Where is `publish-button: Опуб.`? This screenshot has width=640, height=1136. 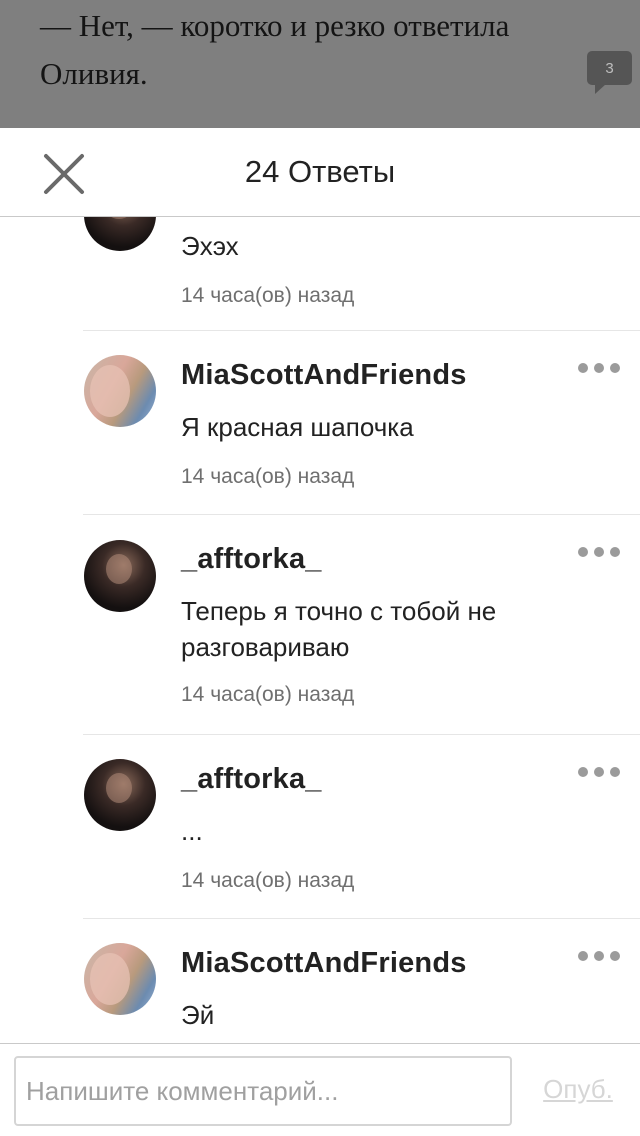
publish-button: Опуб. is located at coordinates (578, 1092).